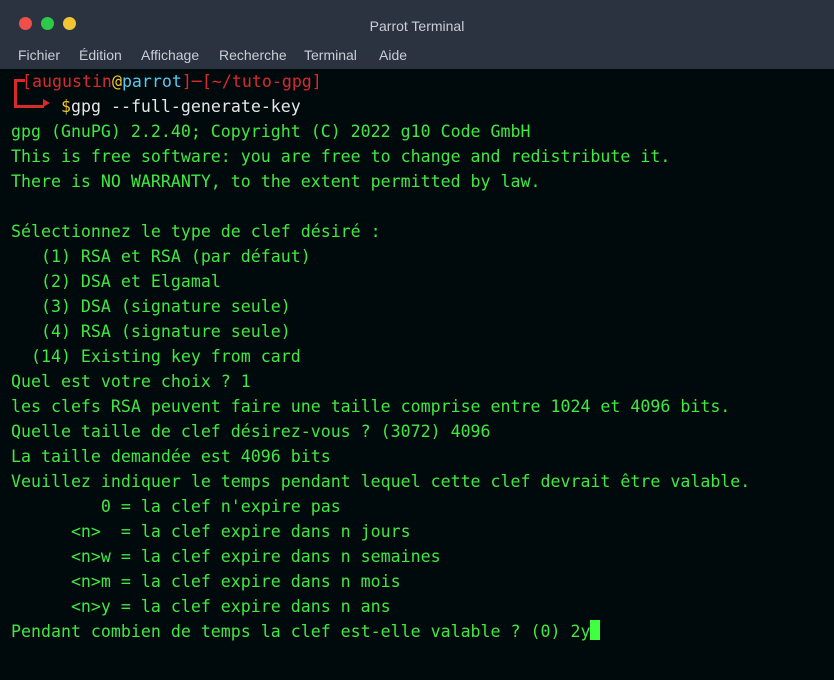  What do you see at coordinates (46, 103) in the screenshot?
I see `prompt-arrow-icon` at bounding box center [46, 103].